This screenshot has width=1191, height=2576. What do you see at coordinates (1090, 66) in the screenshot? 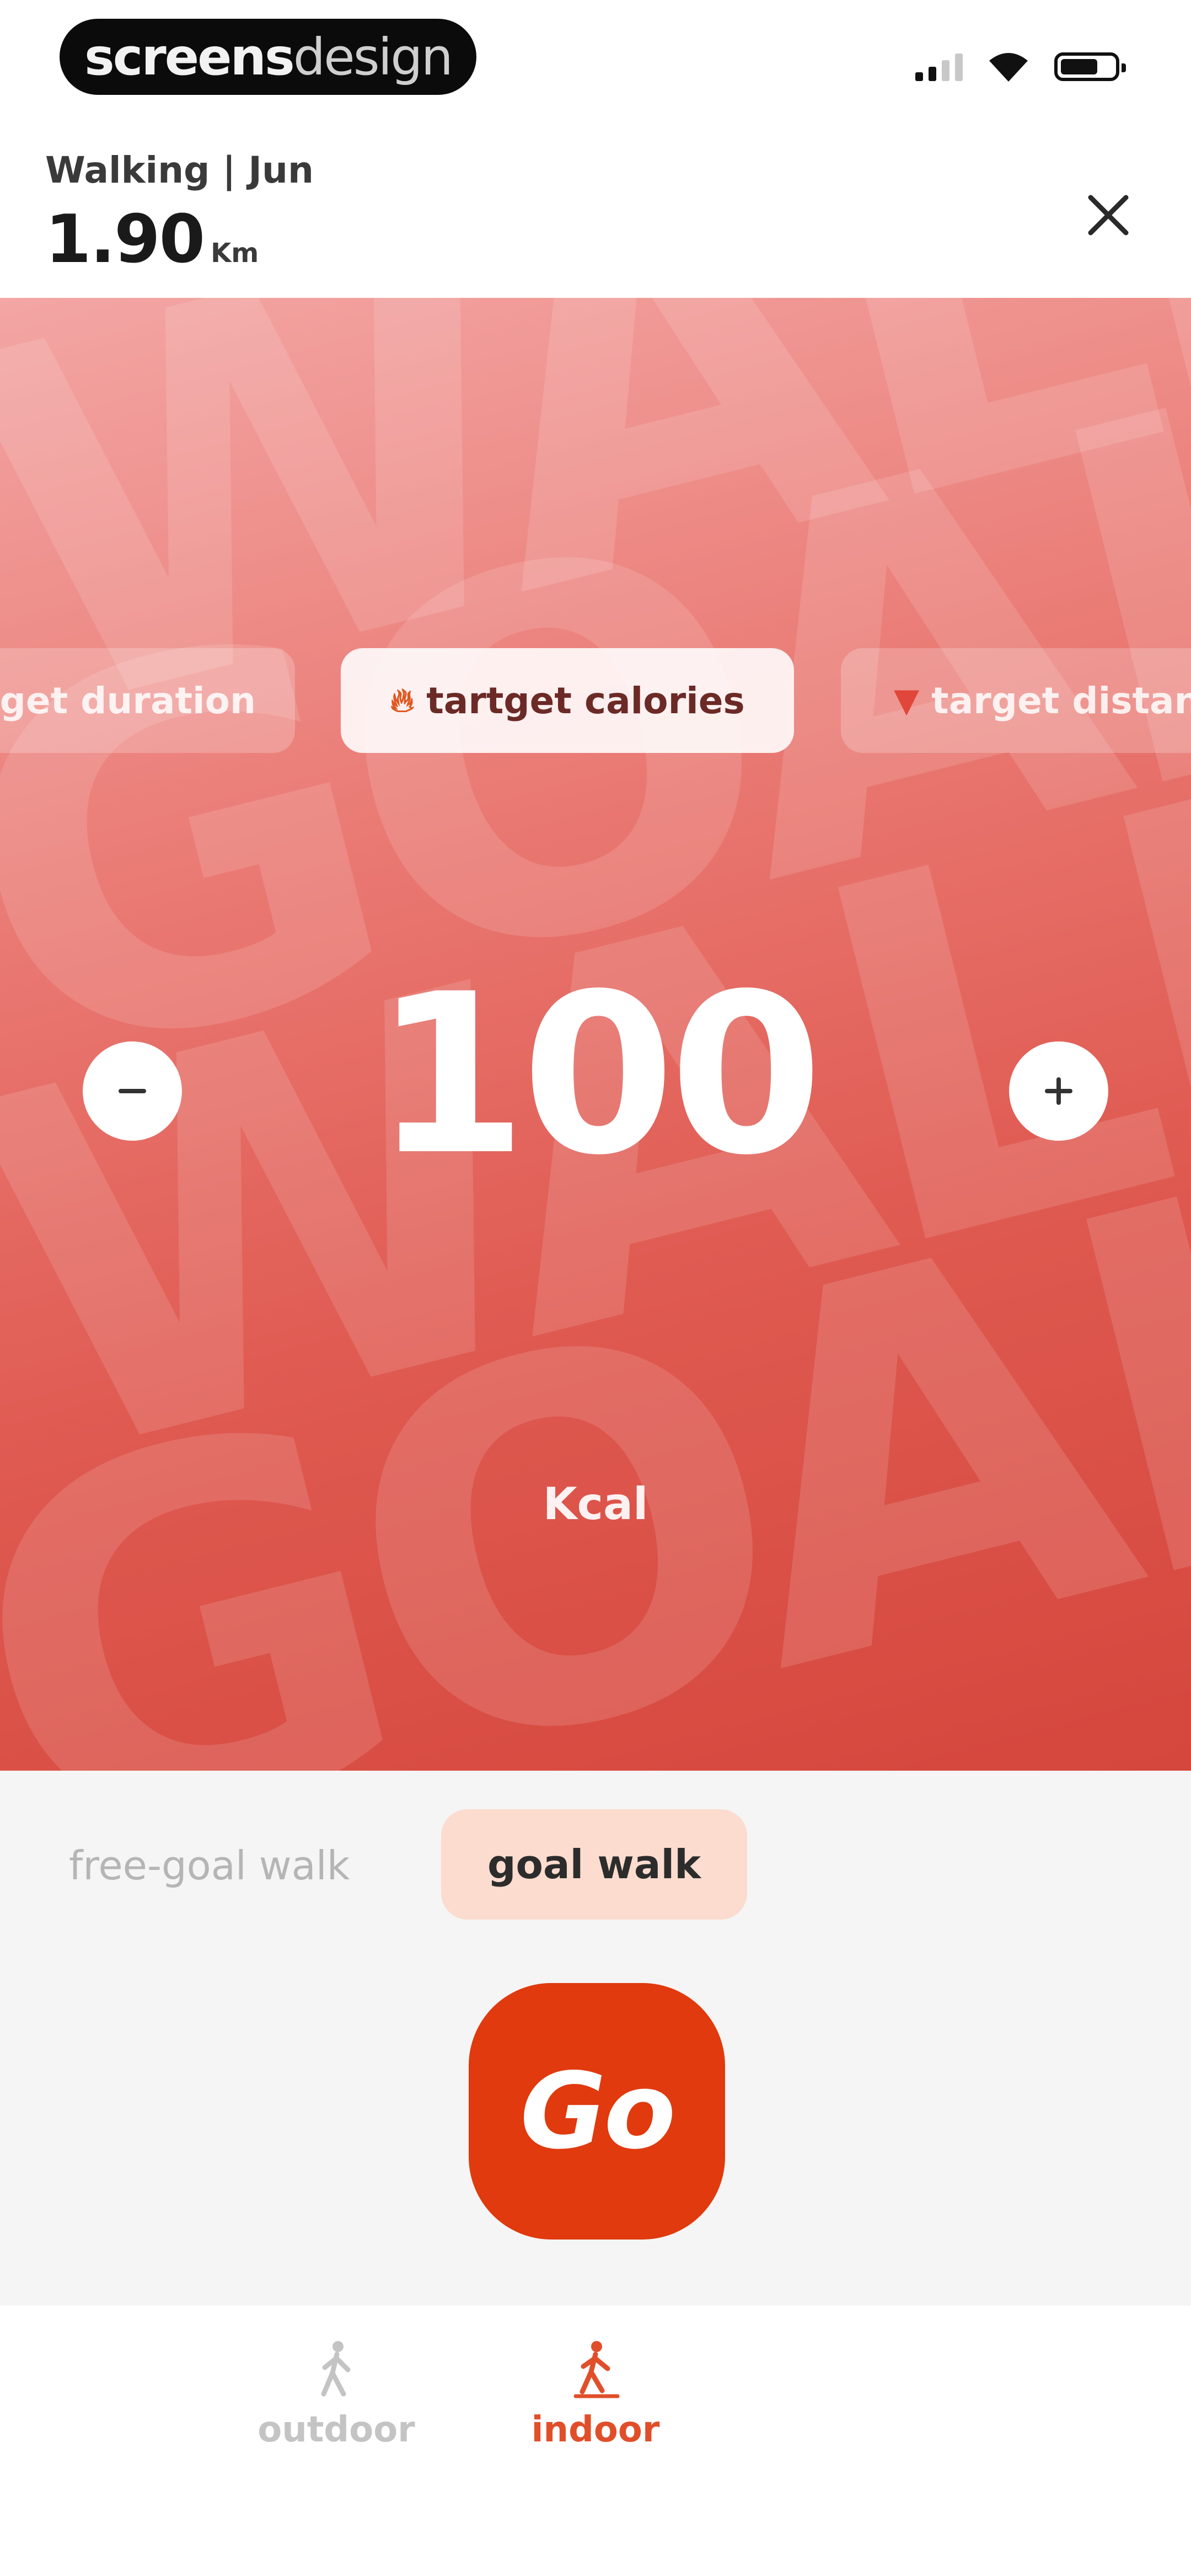
I see `battery-icon` at bounding box center [1090, 66].